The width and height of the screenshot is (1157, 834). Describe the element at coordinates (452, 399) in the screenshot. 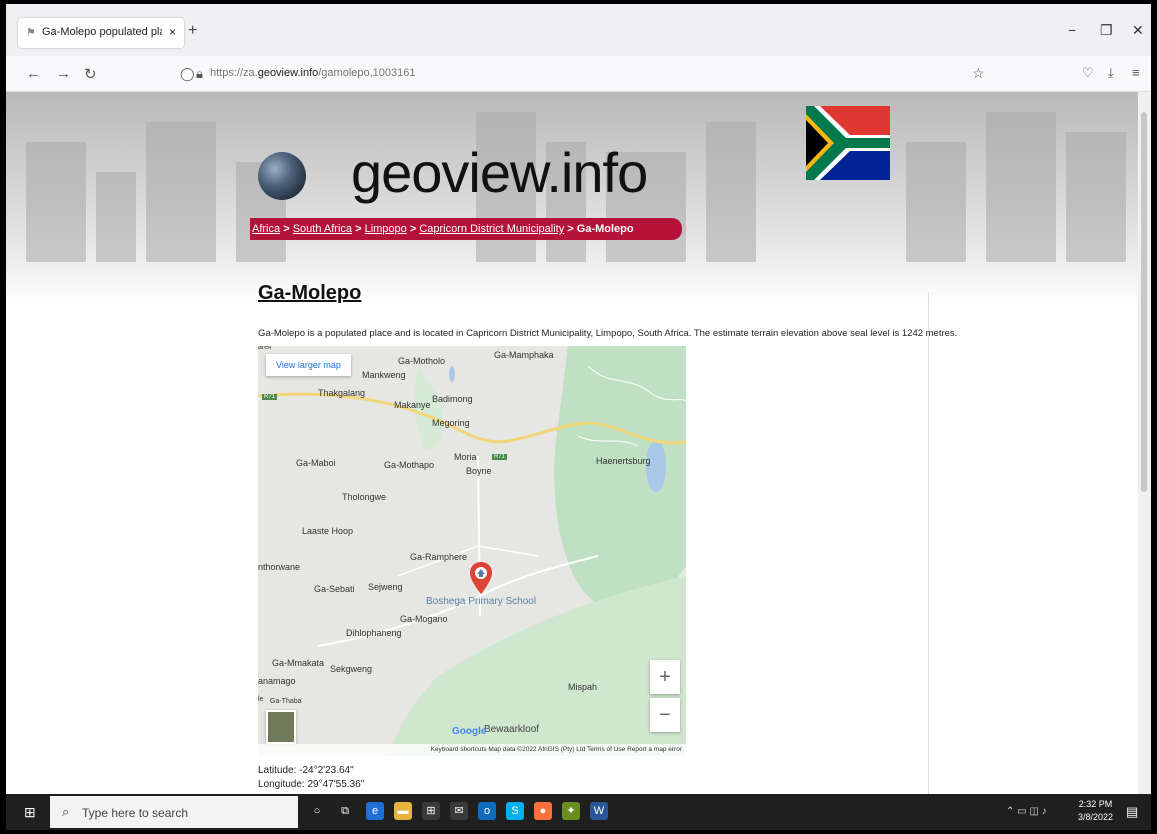

I see `map-label: Badimong` at that location.